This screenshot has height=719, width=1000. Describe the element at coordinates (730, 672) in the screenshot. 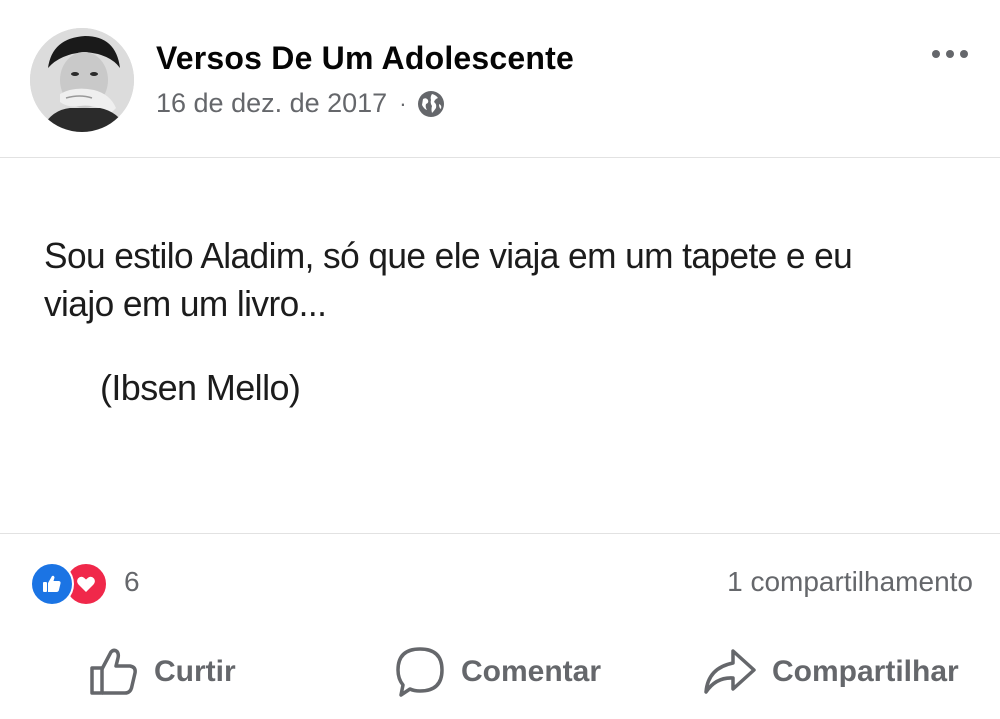

I see `share-arrow-icon` at that location.